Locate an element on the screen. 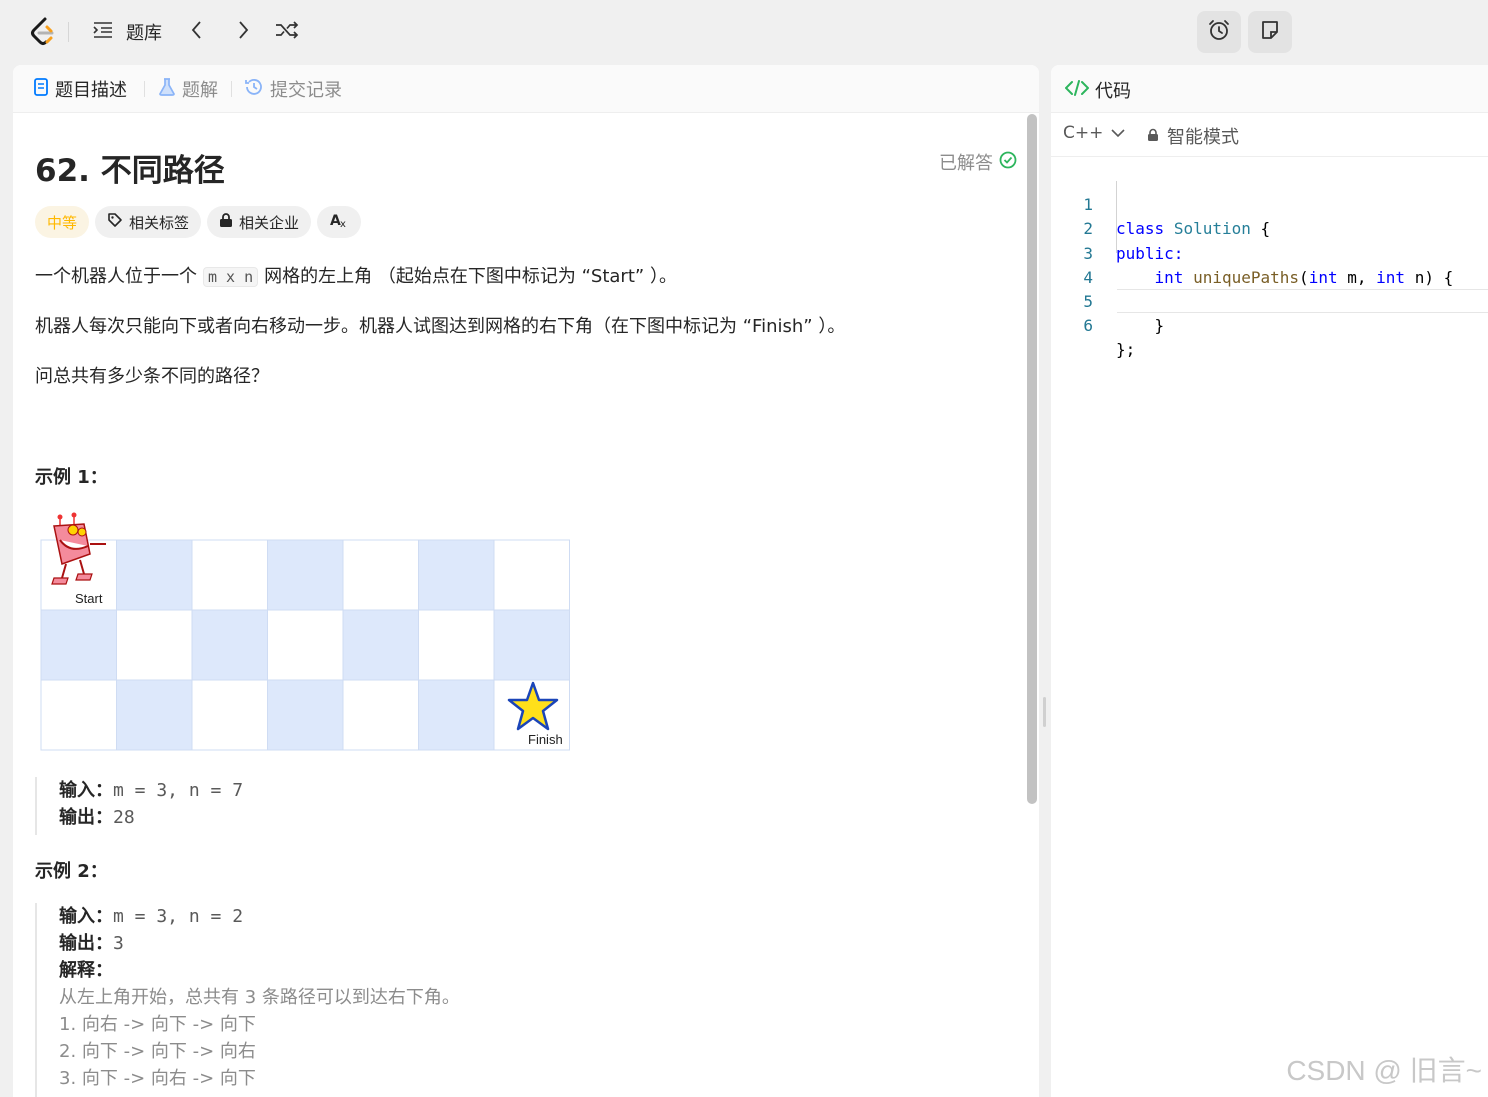 The width and height of the screenshot is (1488, 1097). example-1-heading: 示例 1： is located at coordinates (71, 477).